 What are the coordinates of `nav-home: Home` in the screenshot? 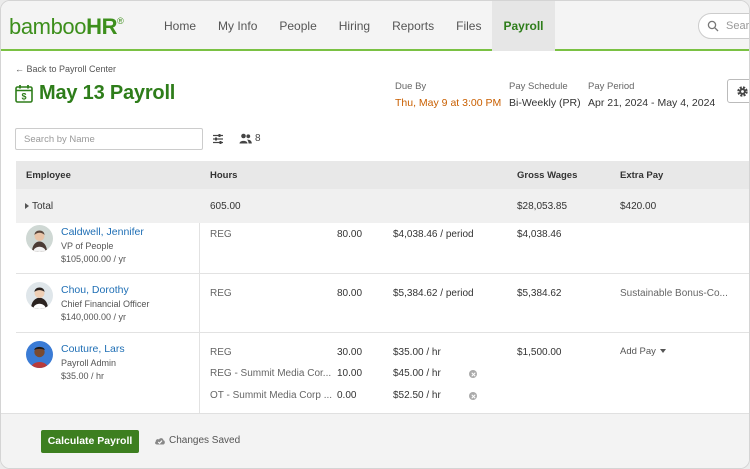 It's located at (180, 26).